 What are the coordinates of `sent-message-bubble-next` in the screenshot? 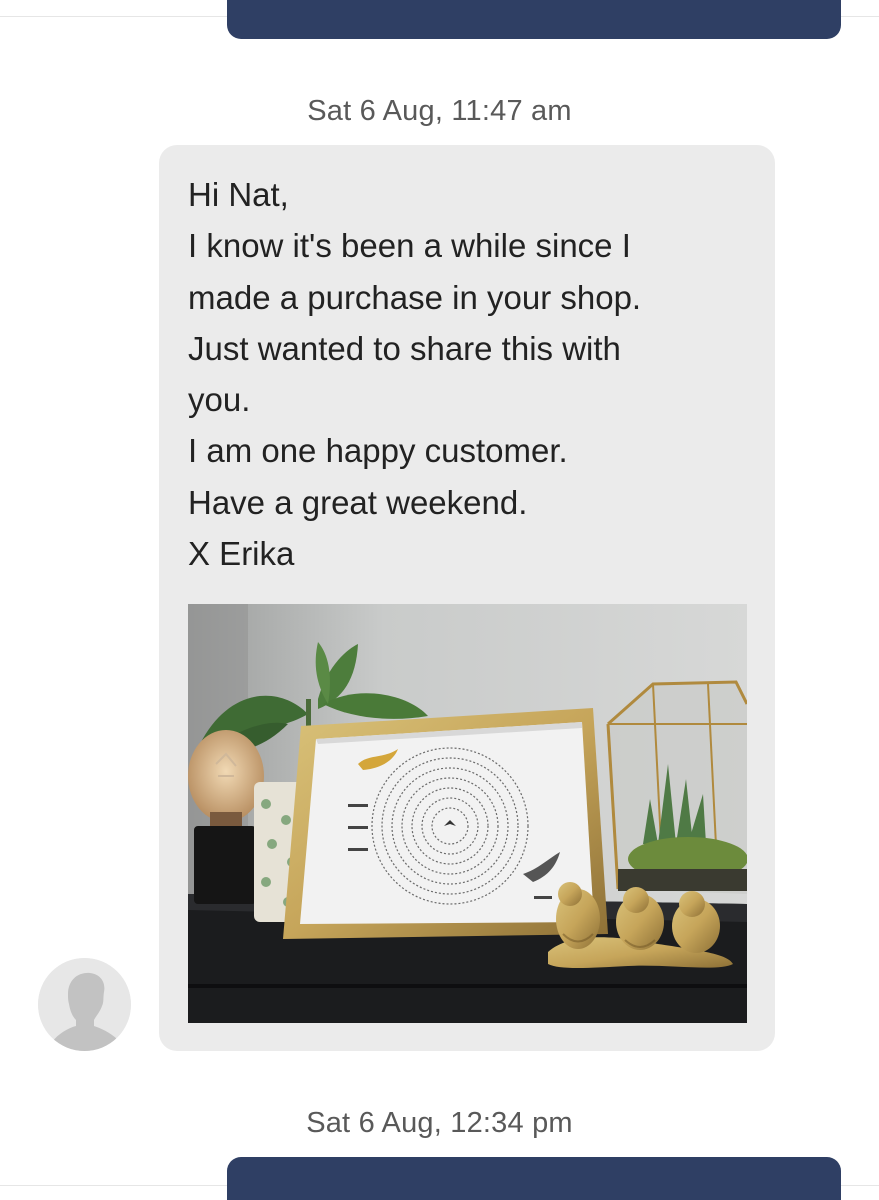 It's located at (534, 1178).